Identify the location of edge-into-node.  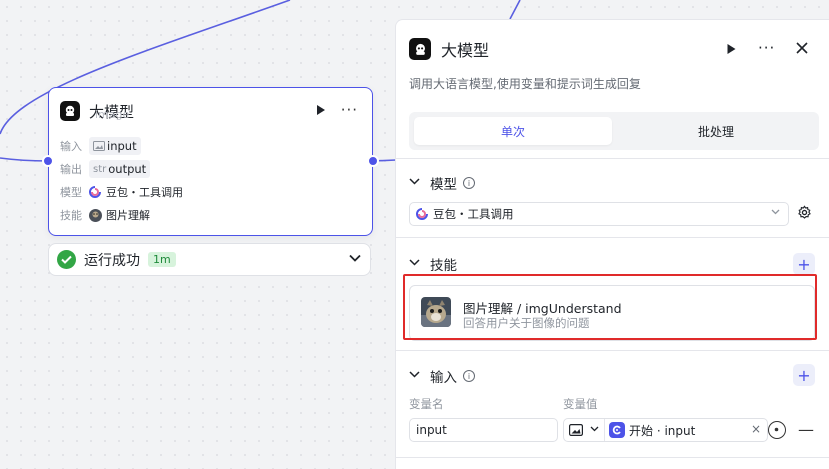
(24, 159).